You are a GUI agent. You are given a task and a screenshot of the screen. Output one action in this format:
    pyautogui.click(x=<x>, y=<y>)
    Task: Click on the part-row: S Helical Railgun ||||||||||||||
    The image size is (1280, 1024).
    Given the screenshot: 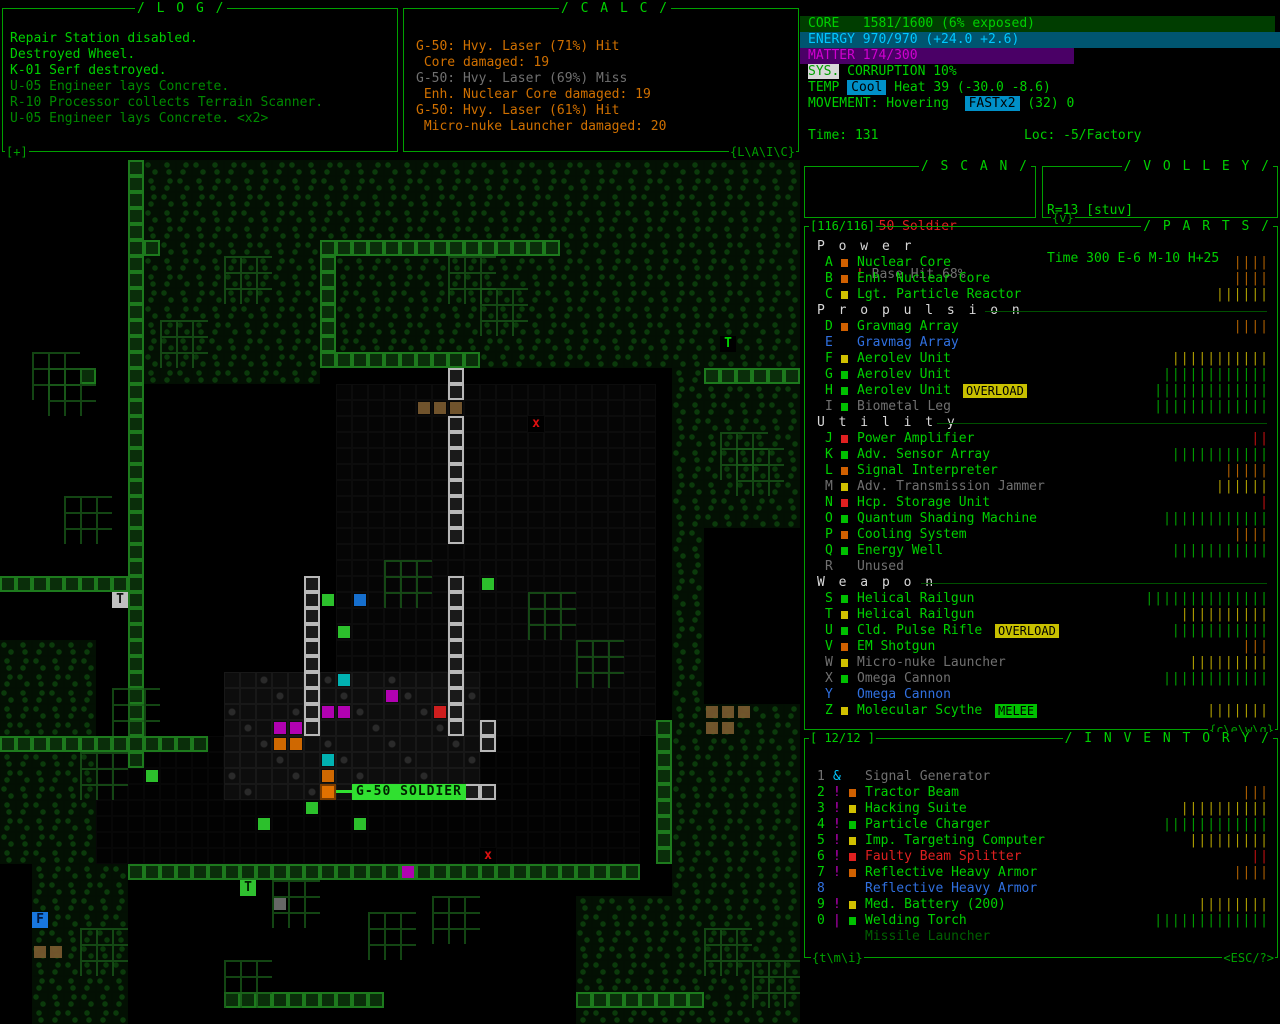 What is the action you would take?
    pyautogui.click(x=1041, y=599)
    